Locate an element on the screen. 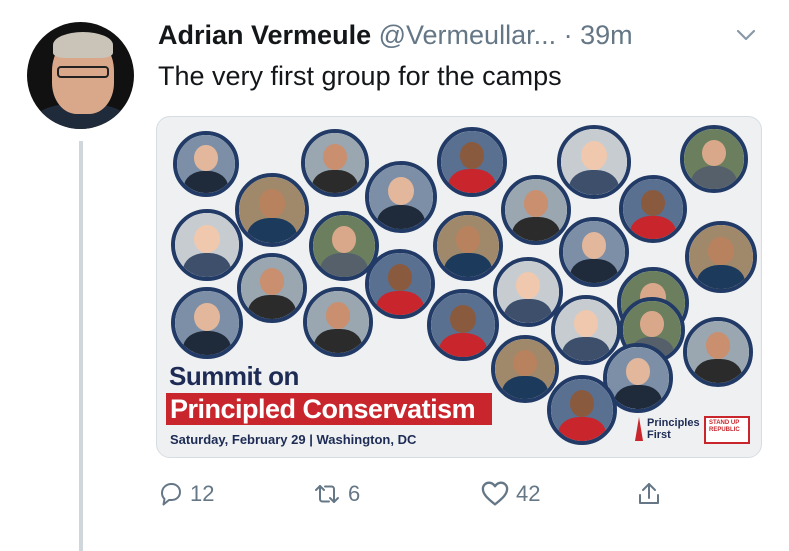  retweet-icon is located at coordinates (327, 494).